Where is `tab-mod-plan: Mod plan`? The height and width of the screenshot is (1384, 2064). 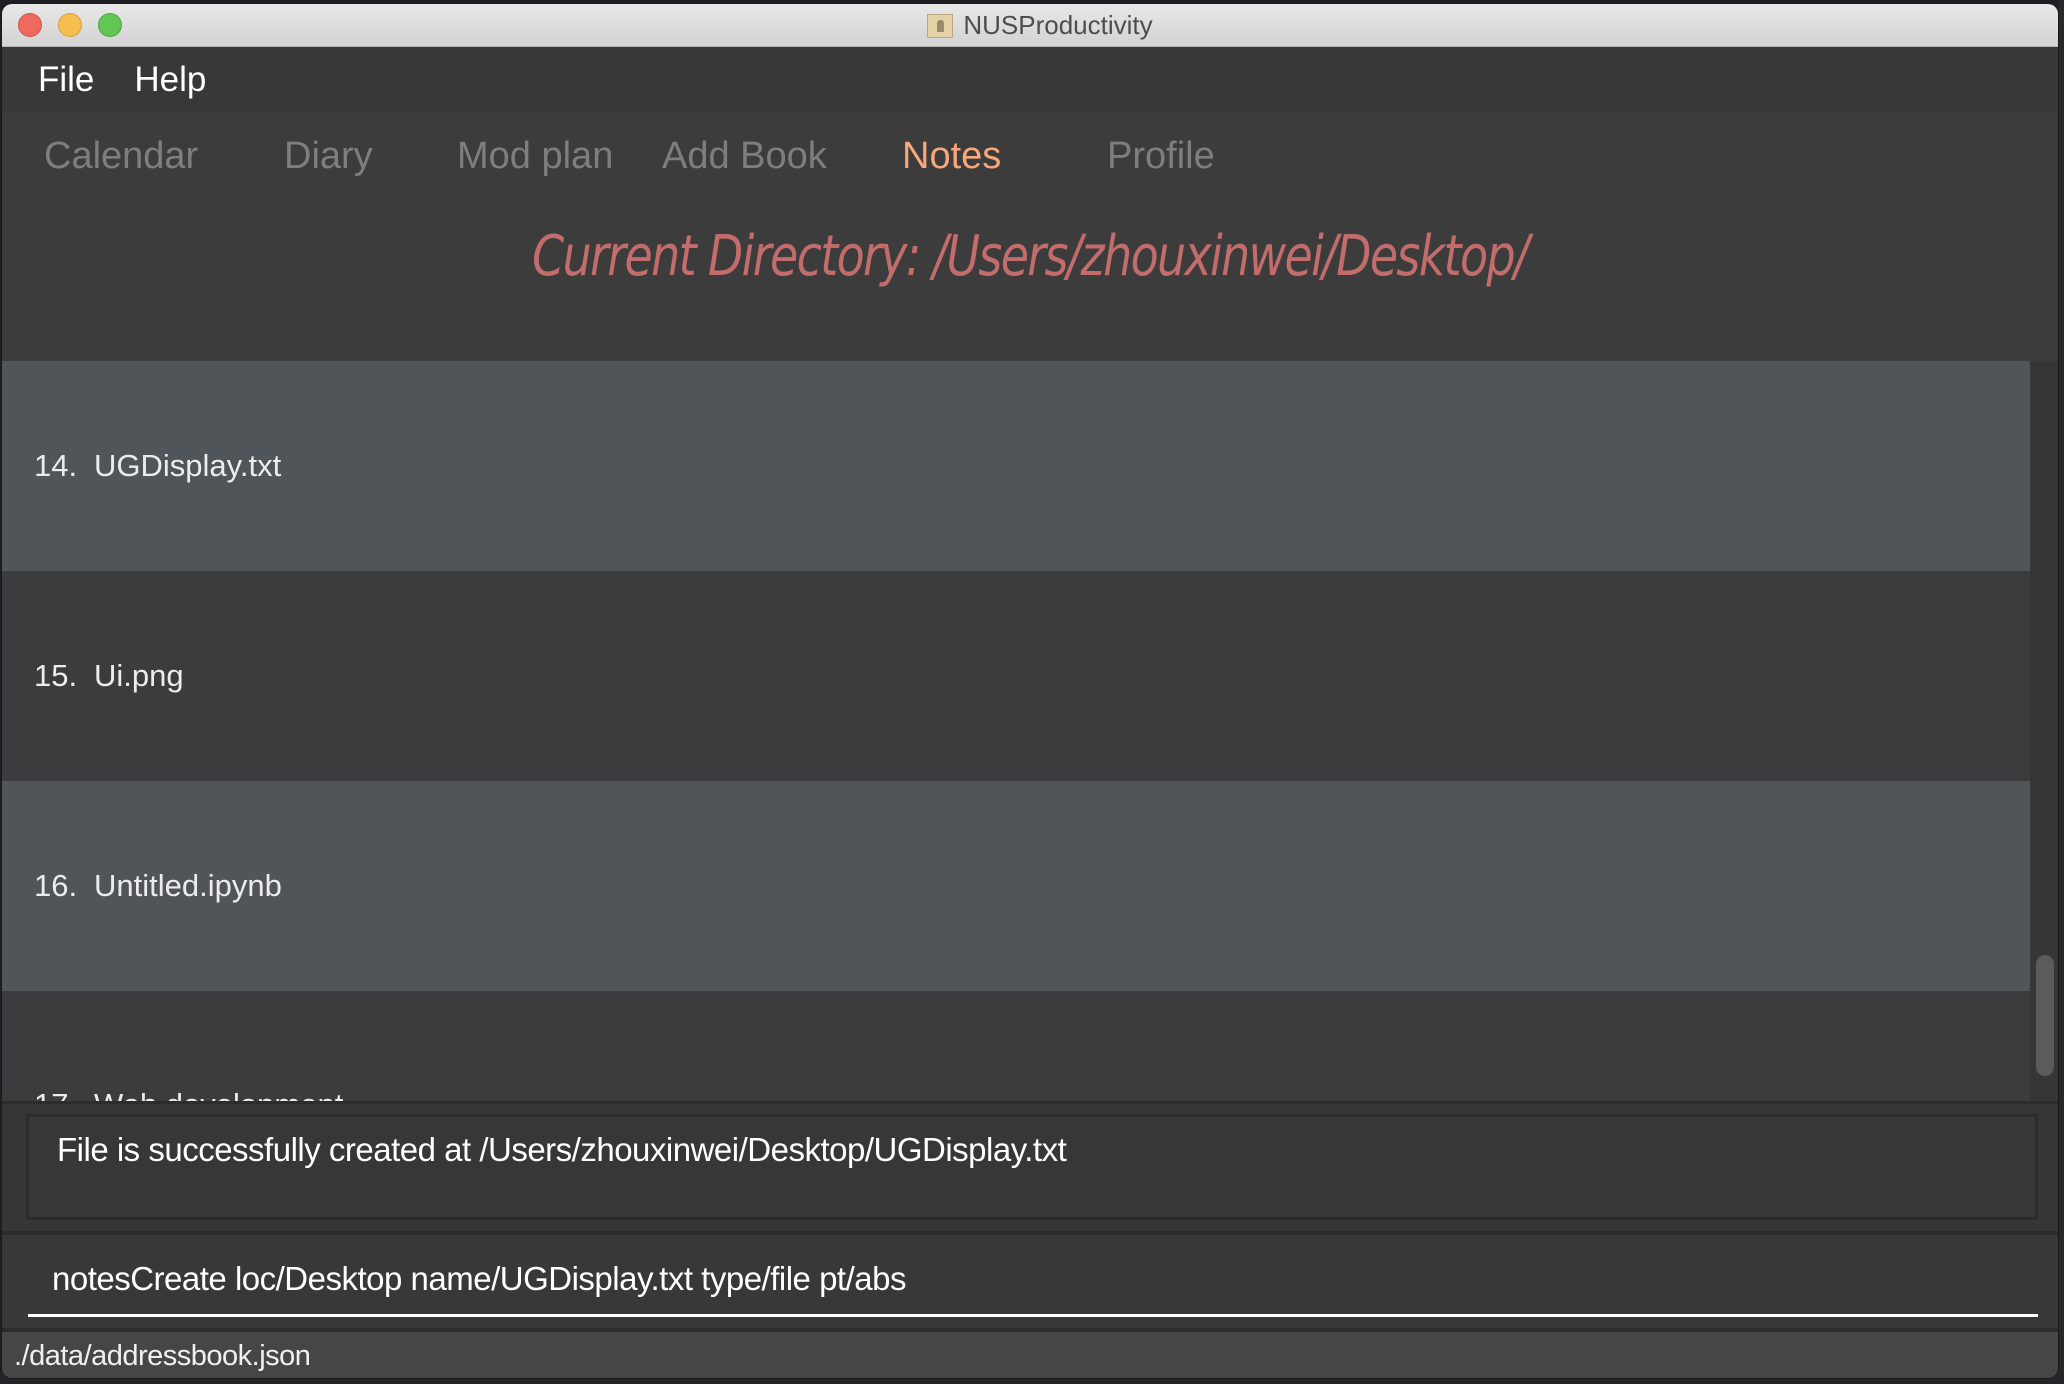 tab-mod-plan: Mod plan is located at coordinates (535, 156).